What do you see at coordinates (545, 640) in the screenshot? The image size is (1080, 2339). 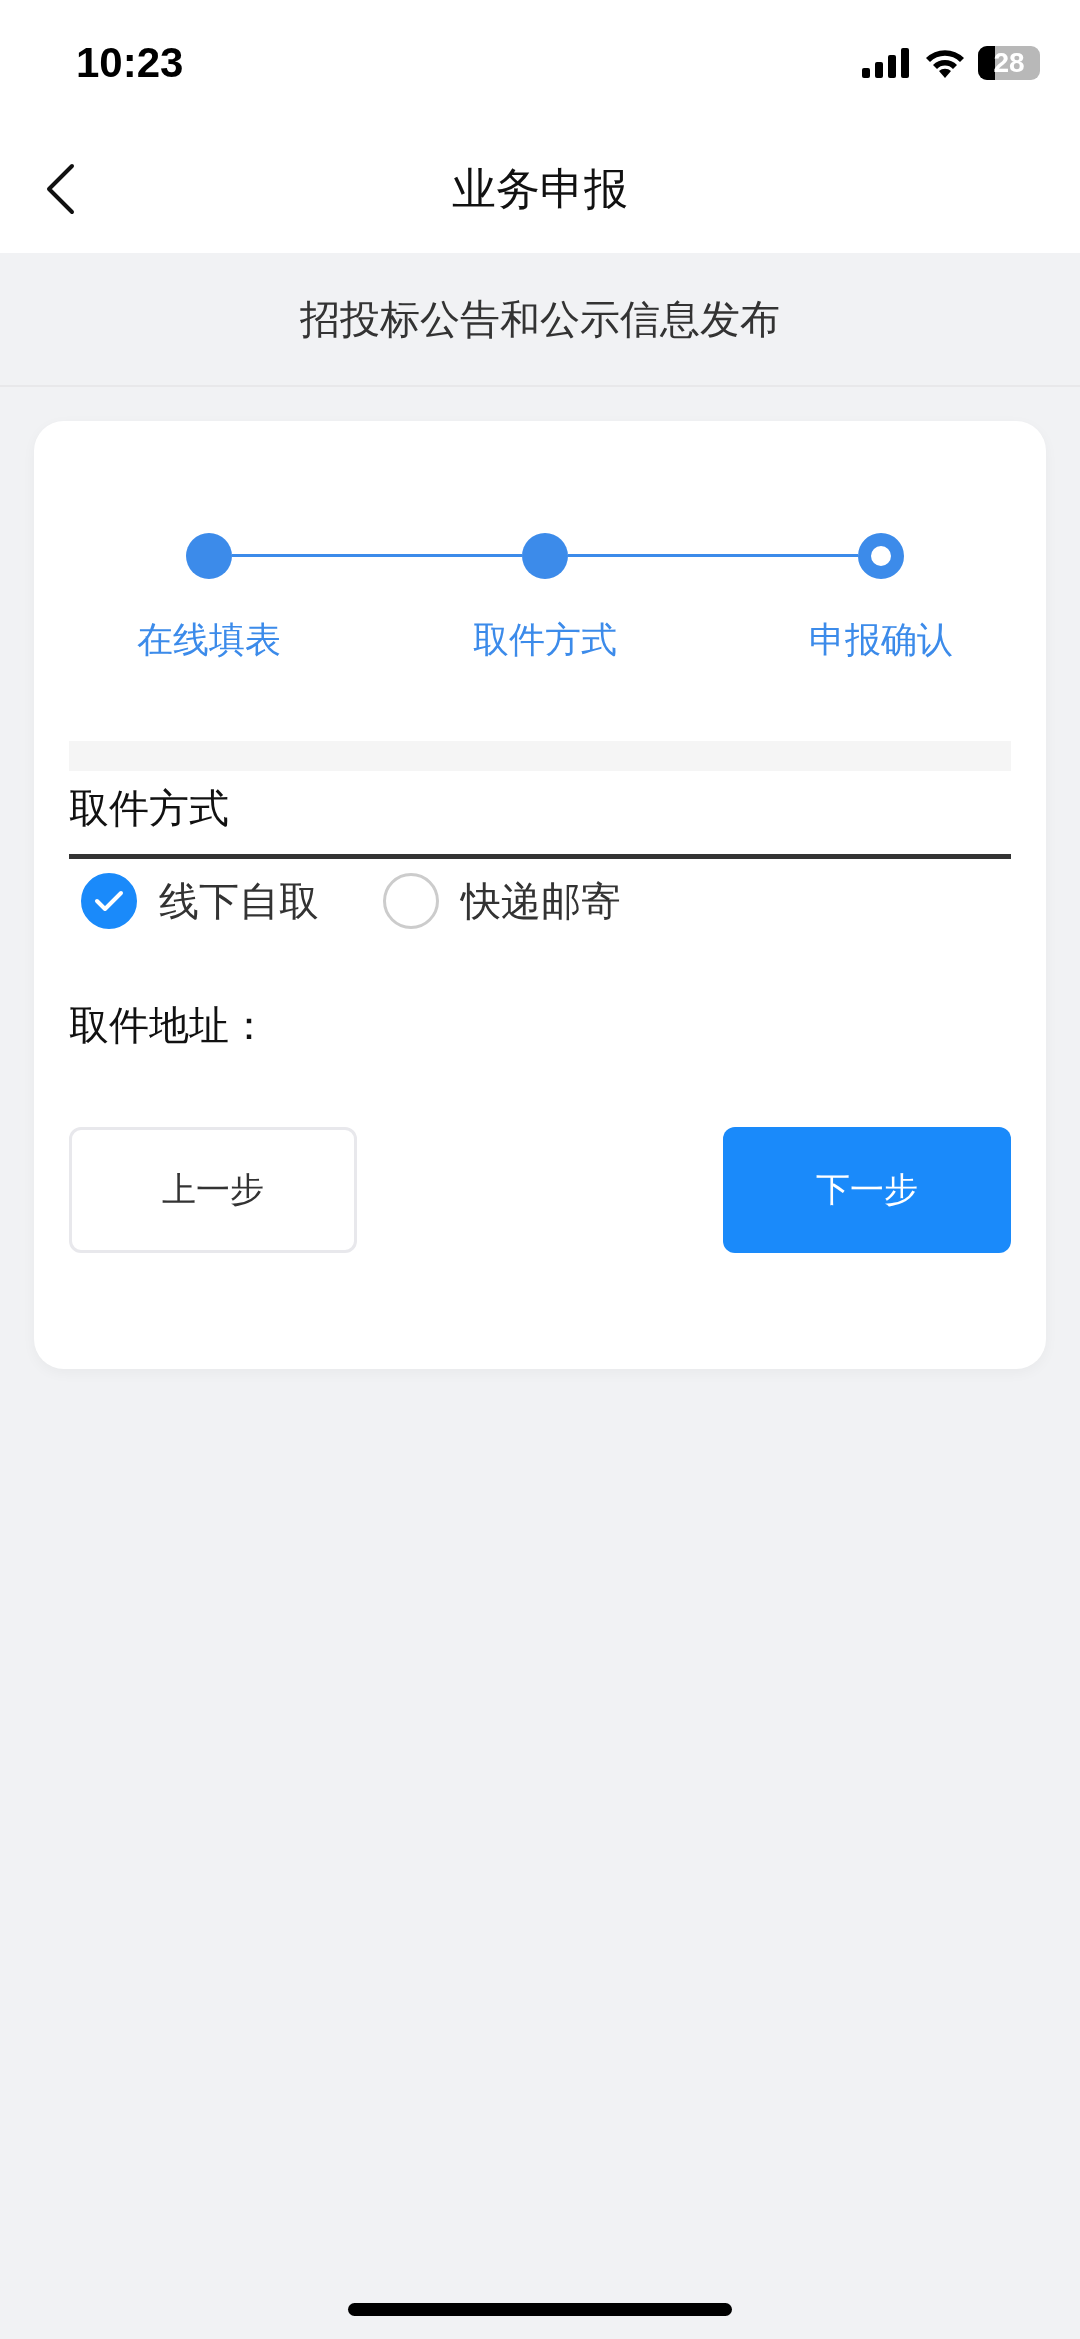 I see `step-label: 取件方式` at bounding box center [545, 640].